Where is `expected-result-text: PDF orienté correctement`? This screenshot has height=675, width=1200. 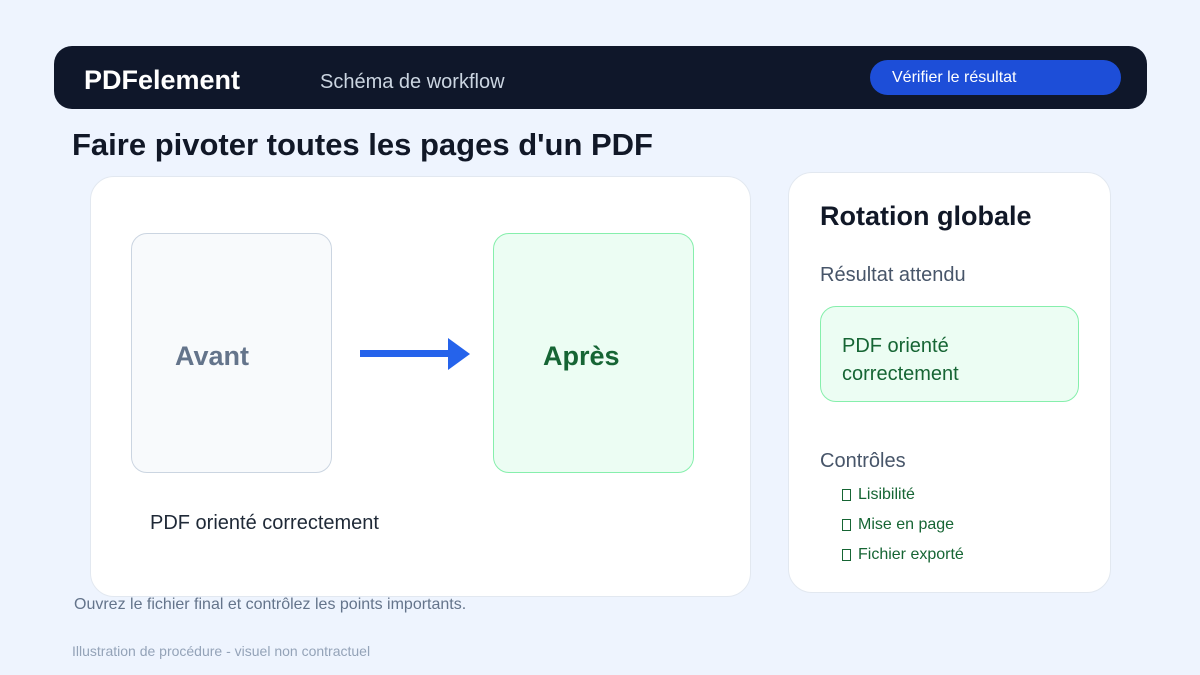 expected-result-text: PDF orienté correctement is located at coordinates (900, 360).